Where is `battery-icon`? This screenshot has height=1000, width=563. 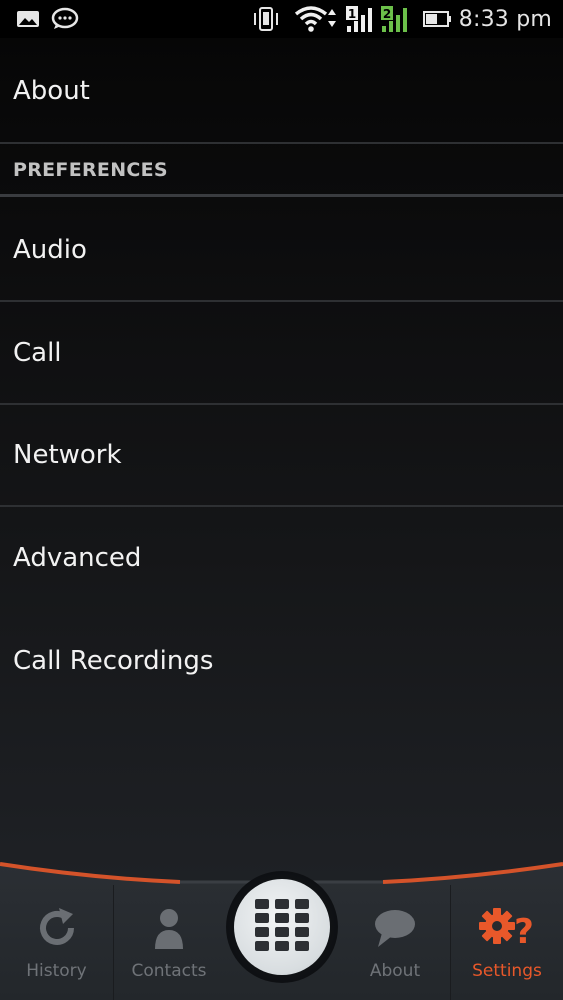
battery-icon is located at coordinates (438, 19).